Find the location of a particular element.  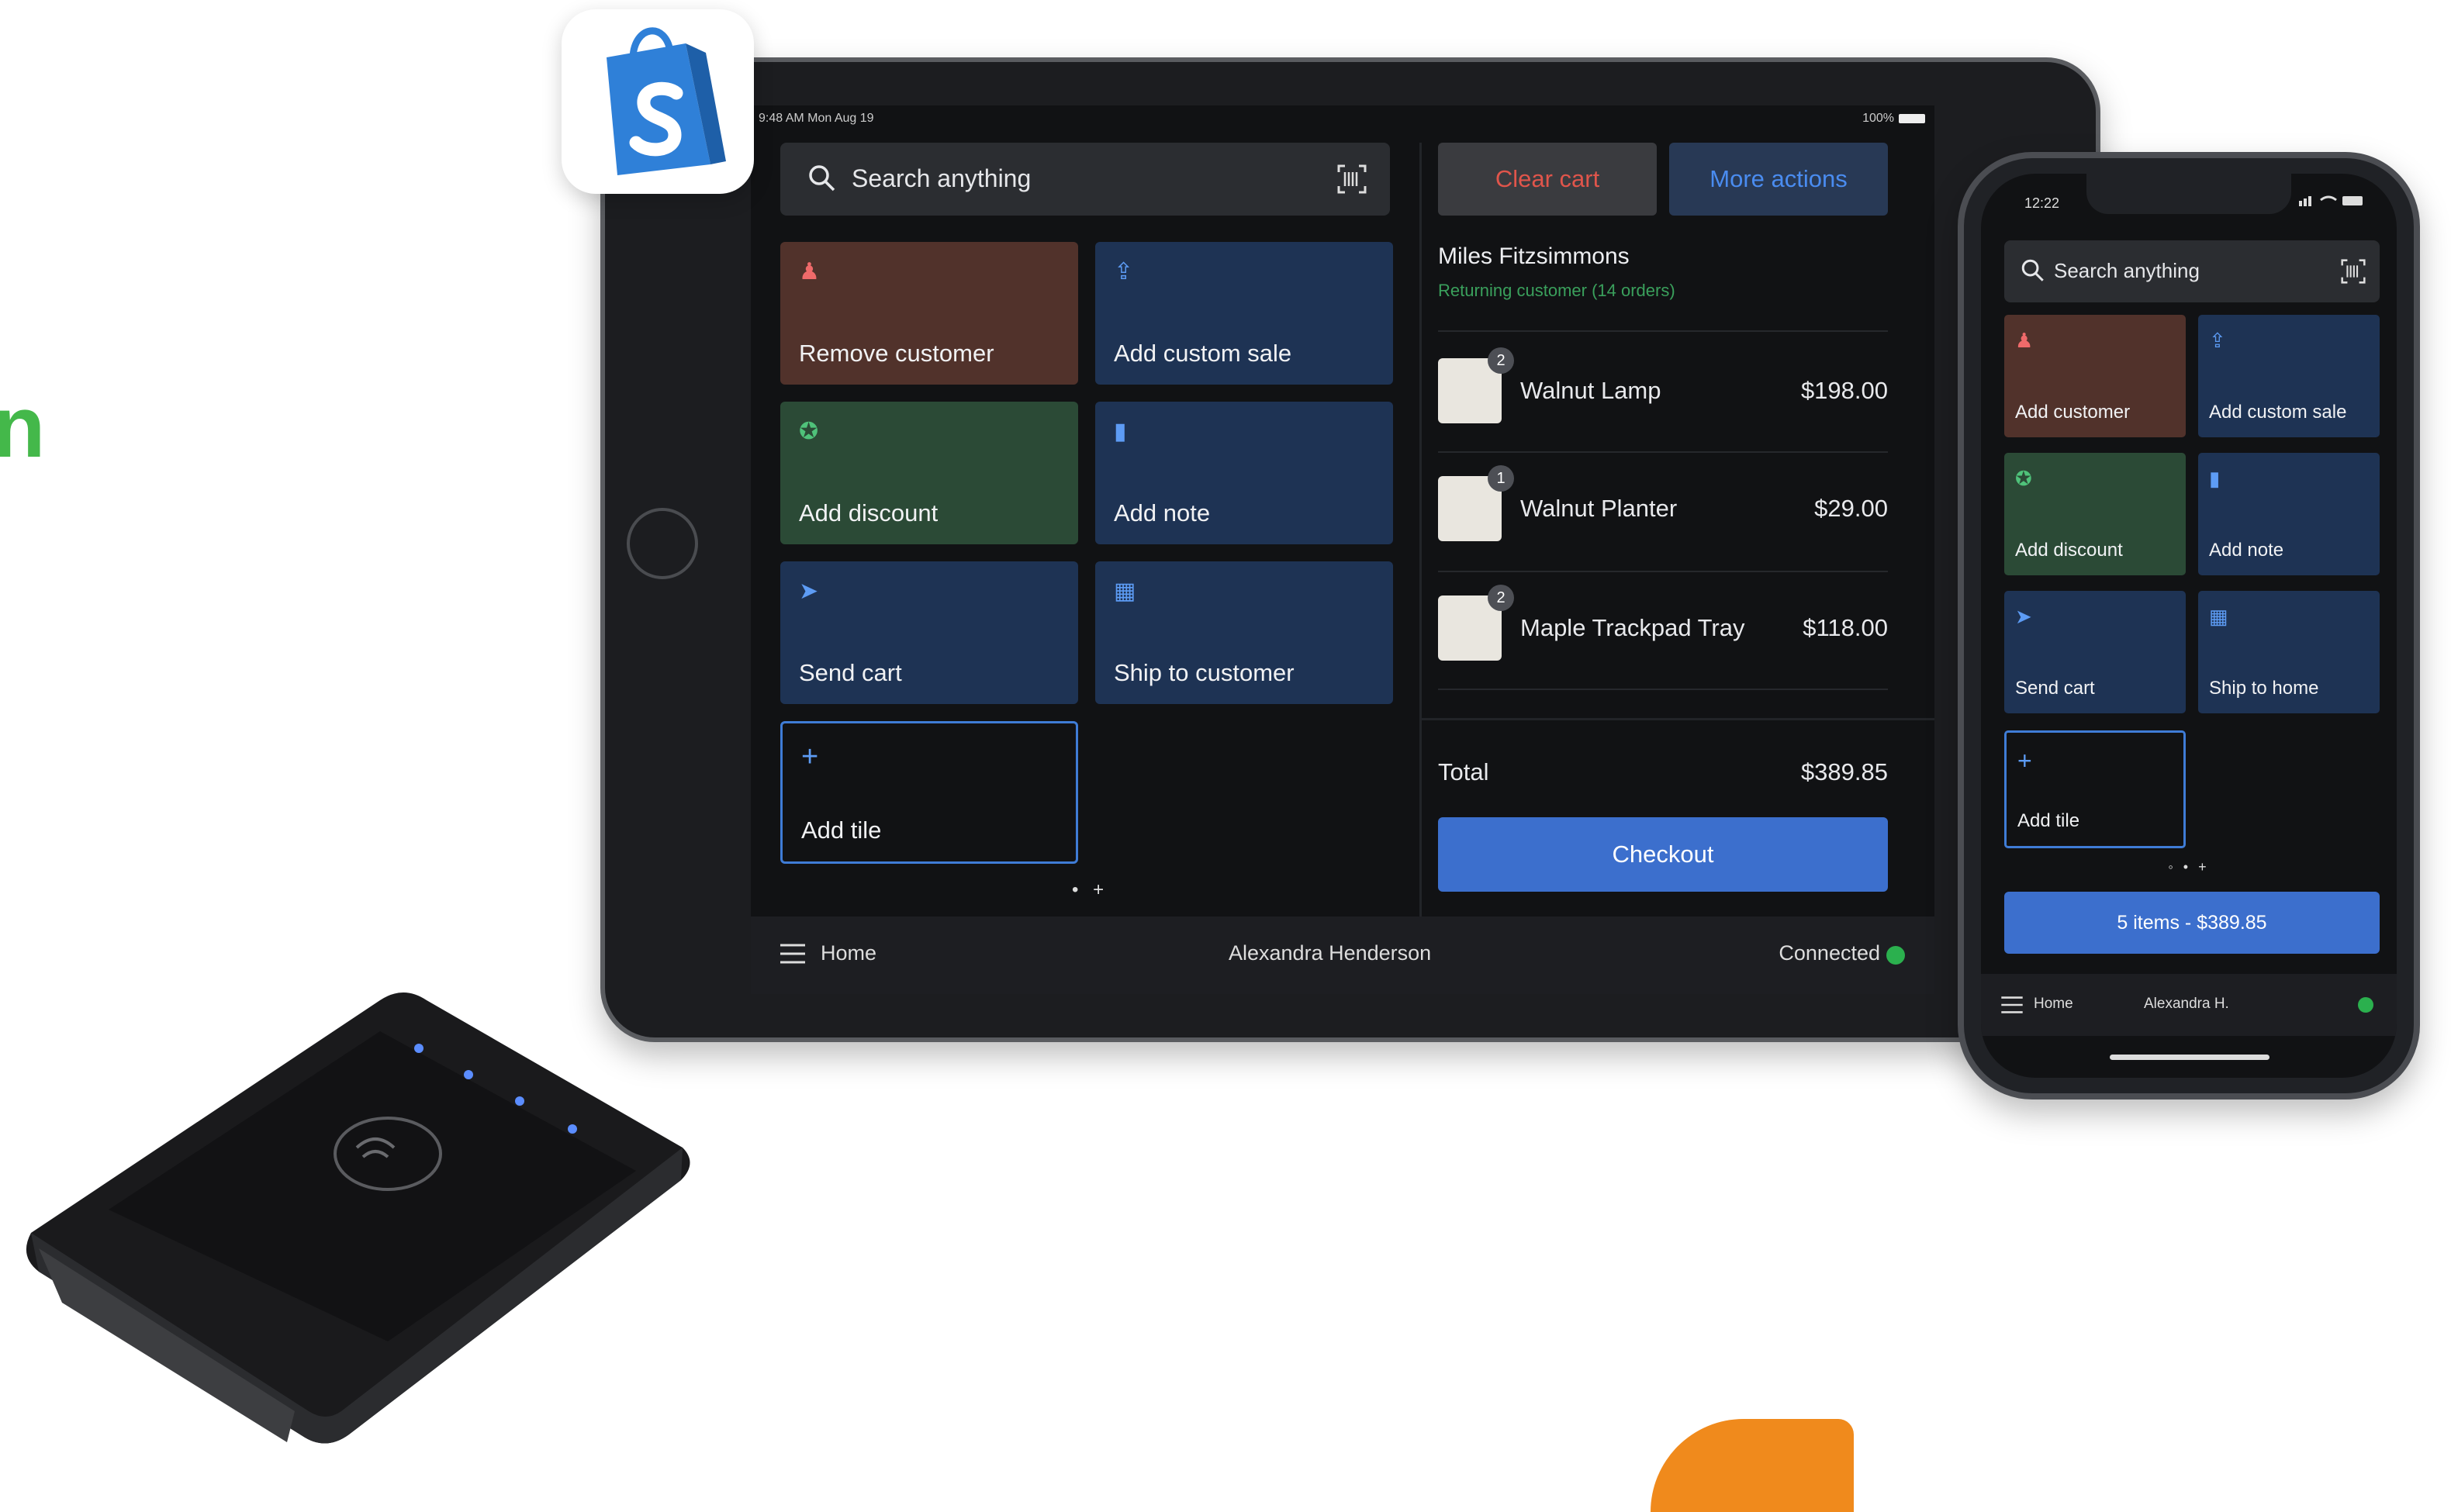

customer-status: Returning customer (14 orders) is located at coordinates (1556, 290).